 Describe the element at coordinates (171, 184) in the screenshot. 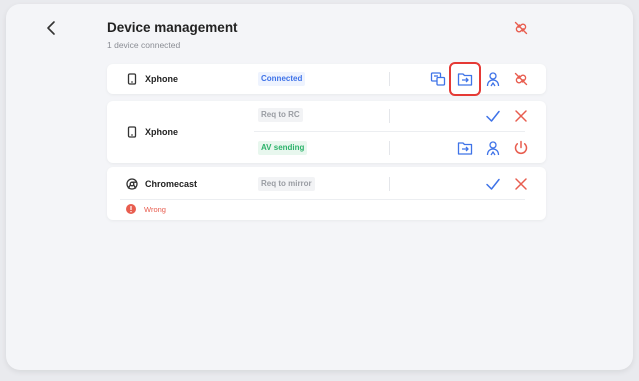

I see `device-name: Chromecast` at that location.